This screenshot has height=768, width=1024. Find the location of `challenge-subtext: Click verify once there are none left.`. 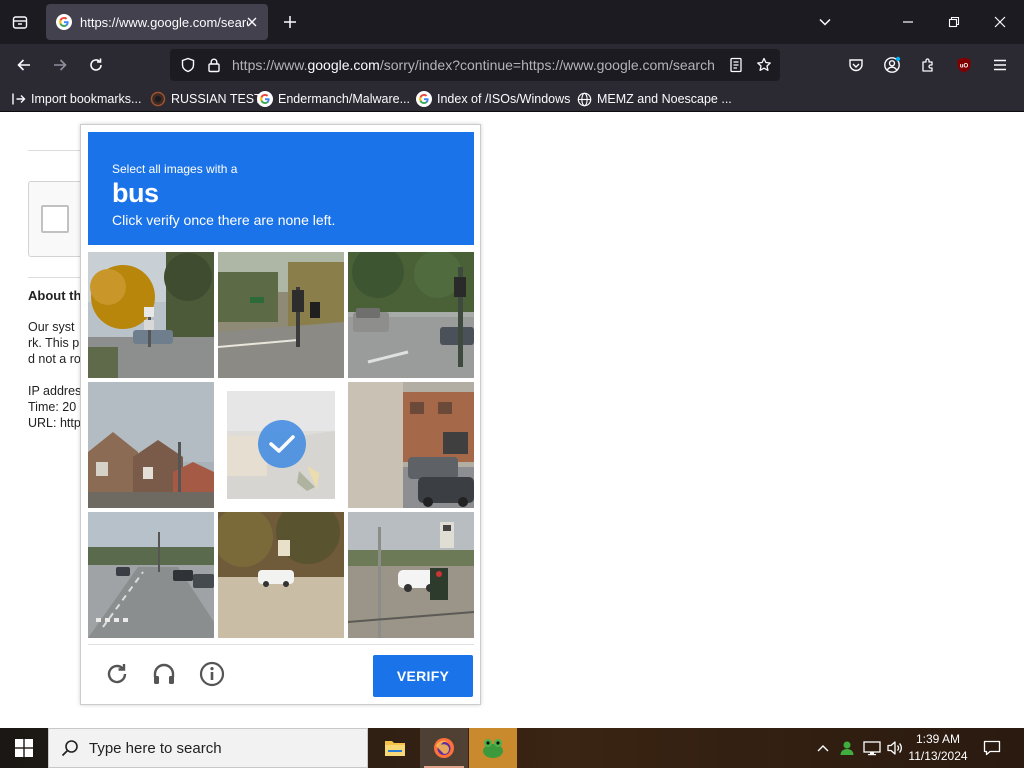

challenge-subtext: Click verify once there are none left. is located at coordinates (224, 220).